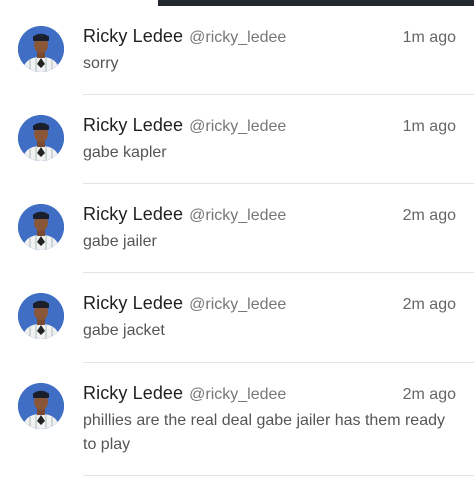  I want to click on tweet-text: gabe jailer, so click(120, 241).